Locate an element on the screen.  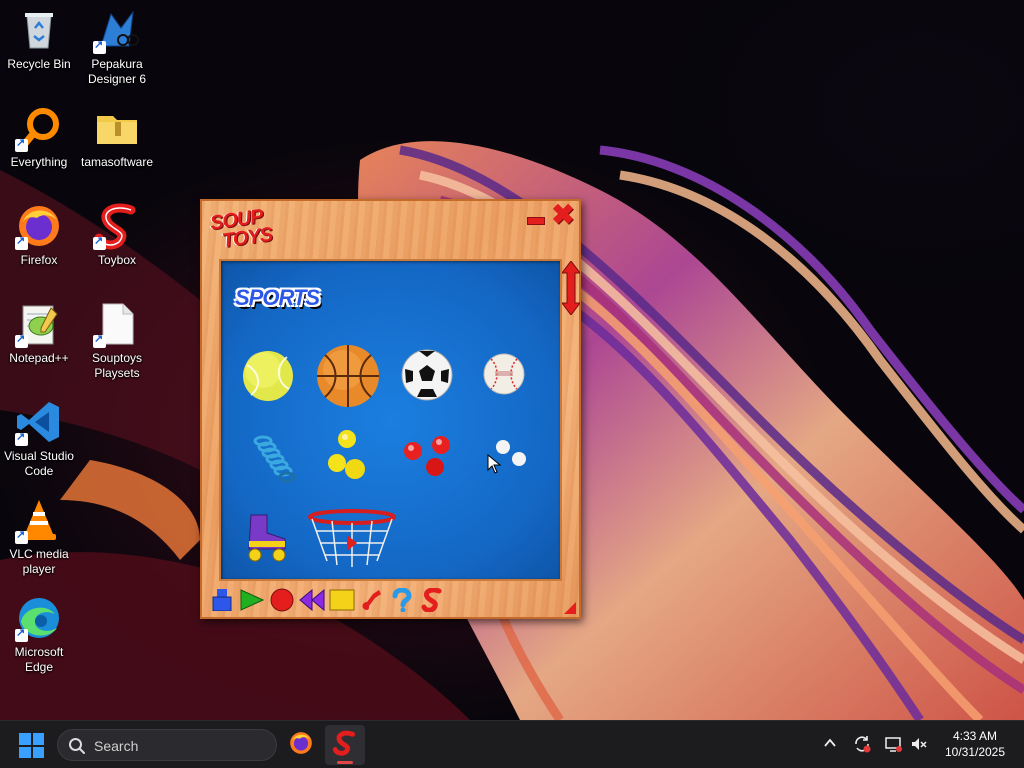
desktop-icon-pepakura: Pepakura Designer 6 is located at coordinates (117, 46).